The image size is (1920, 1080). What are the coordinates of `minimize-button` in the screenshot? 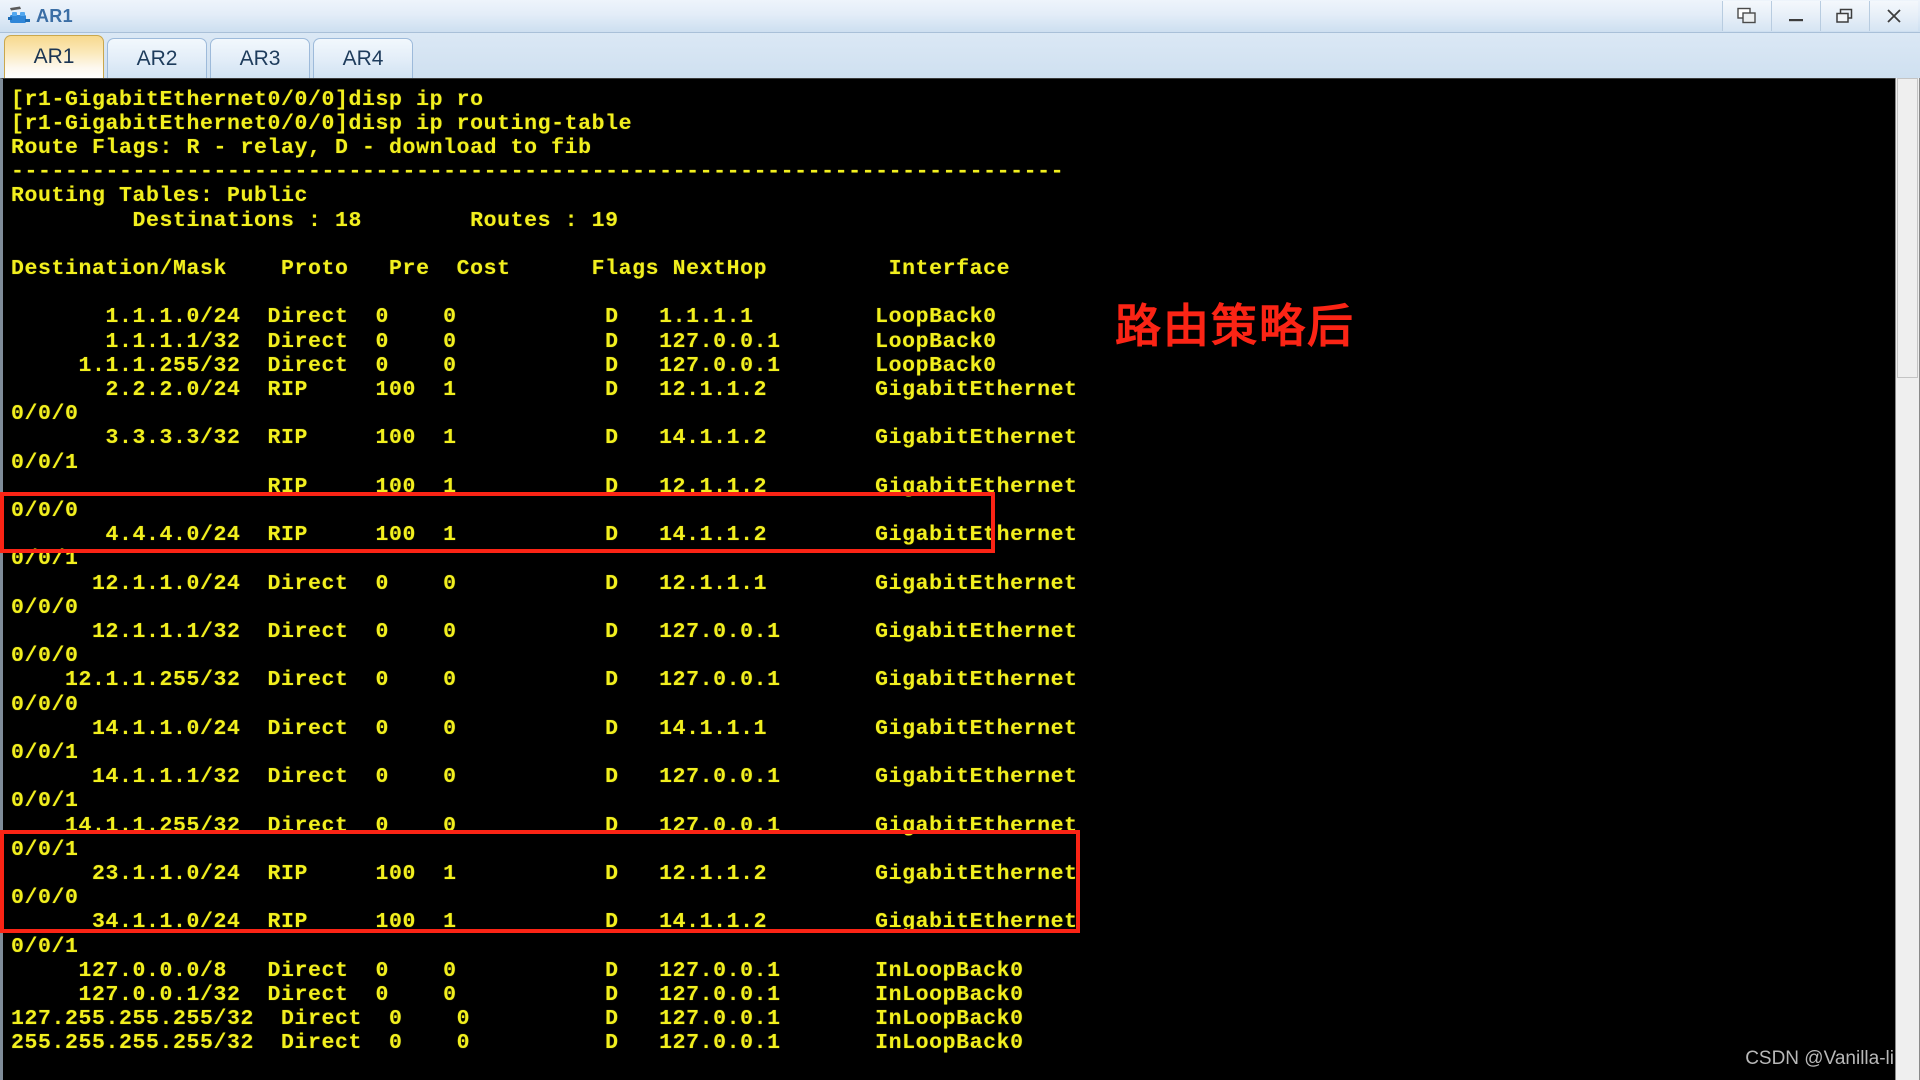 It's located at (1795, 16).